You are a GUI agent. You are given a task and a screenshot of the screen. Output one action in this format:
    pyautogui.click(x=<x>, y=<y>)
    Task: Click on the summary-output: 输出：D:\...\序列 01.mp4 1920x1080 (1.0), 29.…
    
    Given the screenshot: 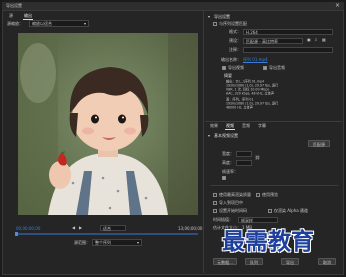 What is the action you would take?
    pyautogui.click(x=252, y=87)
    